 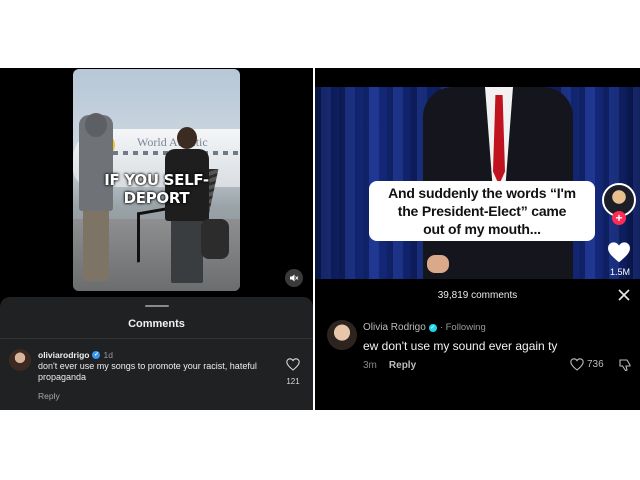 What do you see at coordinates (438, 264) in the screenshot?
I see `hand` at bounding box center [438, 264].